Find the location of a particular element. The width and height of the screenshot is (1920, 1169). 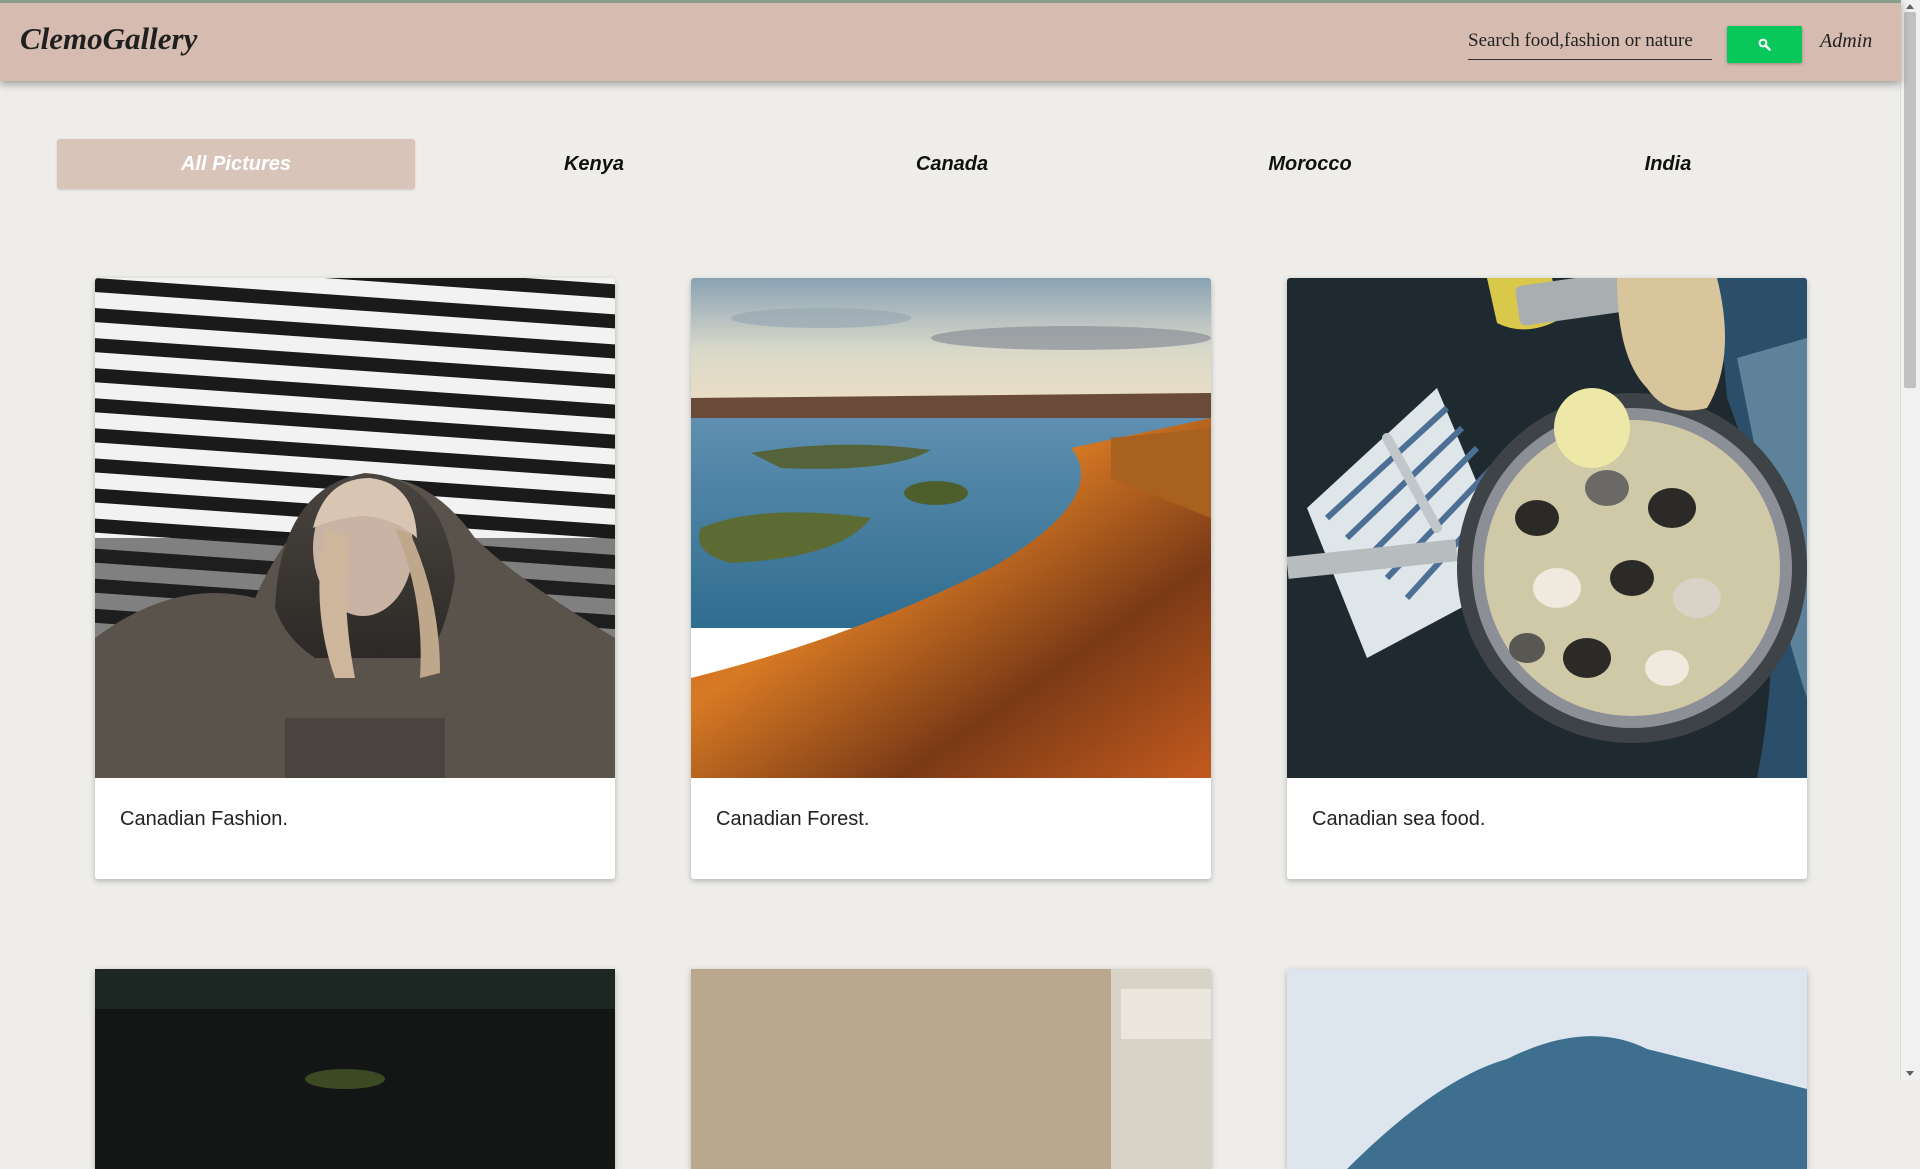

scroll-up-arrow-icon is located at coordinates (1910, 6).